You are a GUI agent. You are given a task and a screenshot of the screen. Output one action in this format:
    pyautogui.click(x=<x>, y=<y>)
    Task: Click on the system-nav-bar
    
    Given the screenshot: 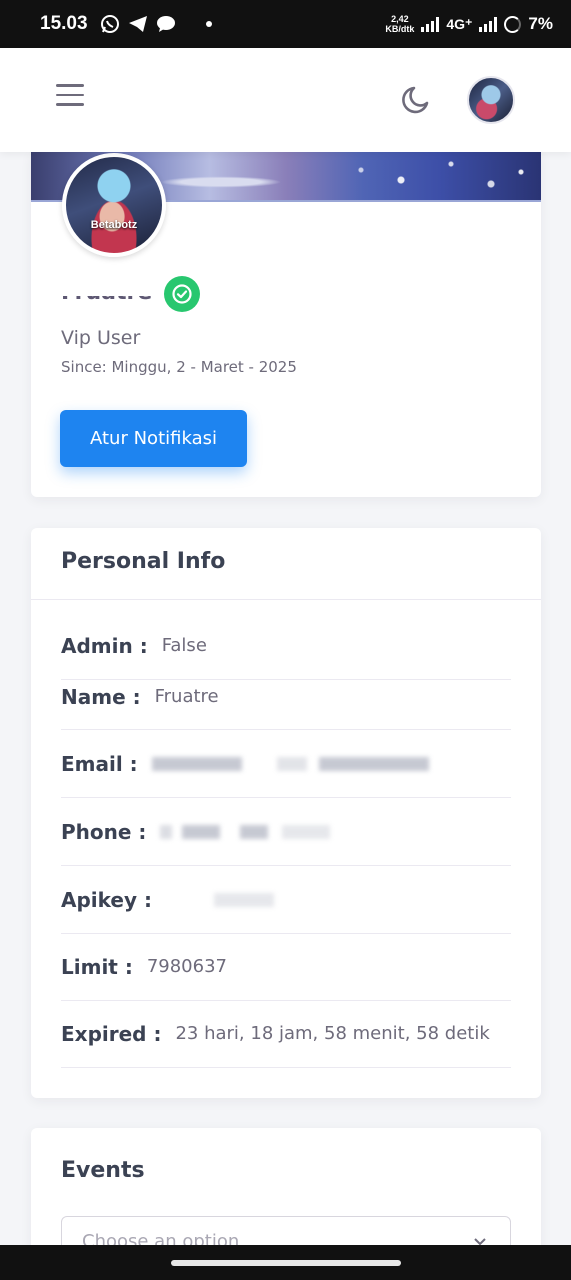 What is the action you would take?
    pyautogui.click(x=285, y=1262)
    